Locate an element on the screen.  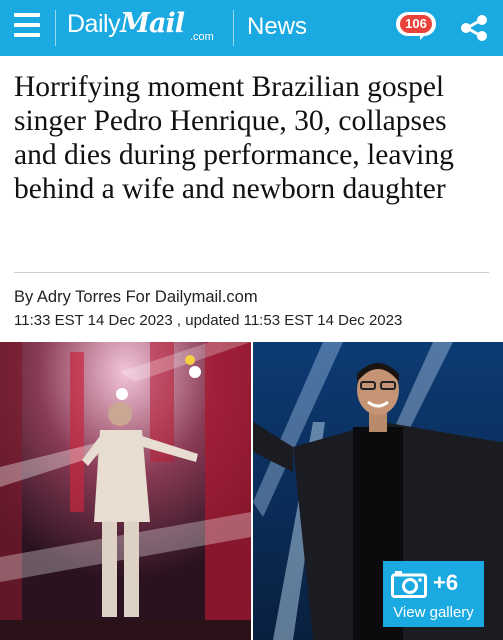
logo-com-text: .com is located at coordinates (202, 37).